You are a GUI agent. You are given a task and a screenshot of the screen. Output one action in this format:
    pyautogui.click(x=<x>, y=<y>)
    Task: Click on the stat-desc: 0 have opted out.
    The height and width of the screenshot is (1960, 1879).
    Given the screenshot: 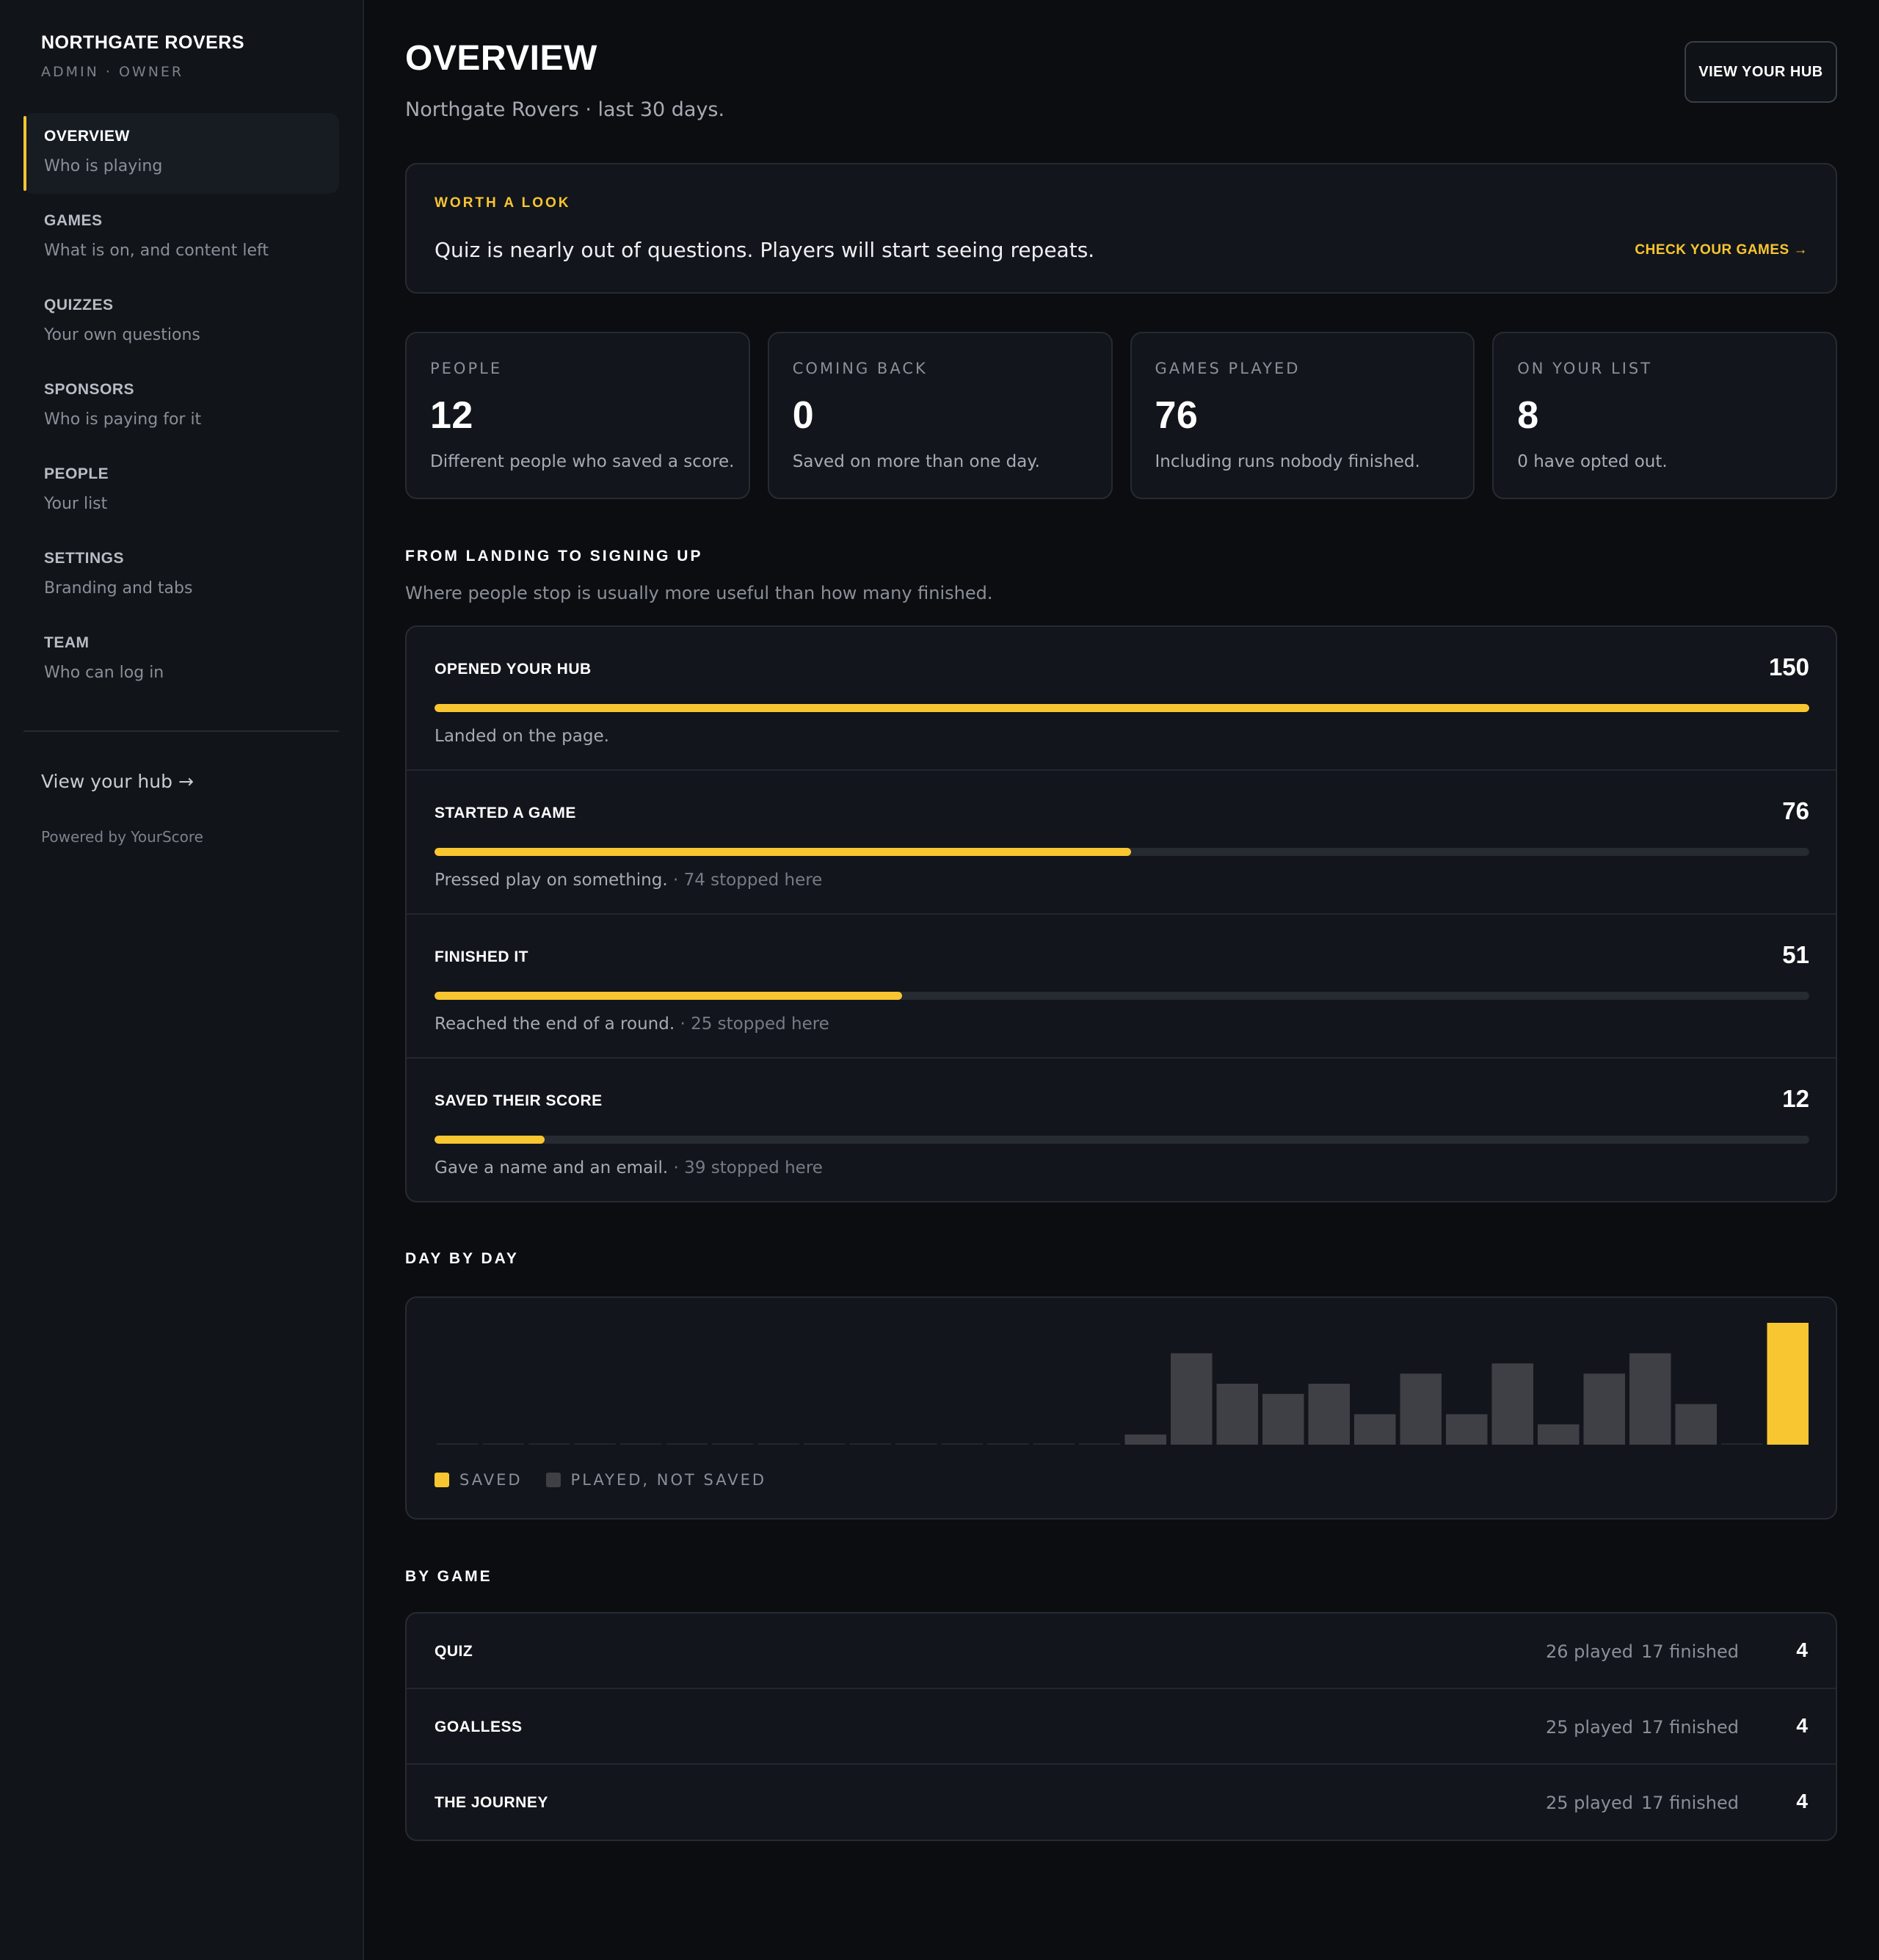 What is the action you would take?
    pyautogui.click(x=1592, y=461)
    